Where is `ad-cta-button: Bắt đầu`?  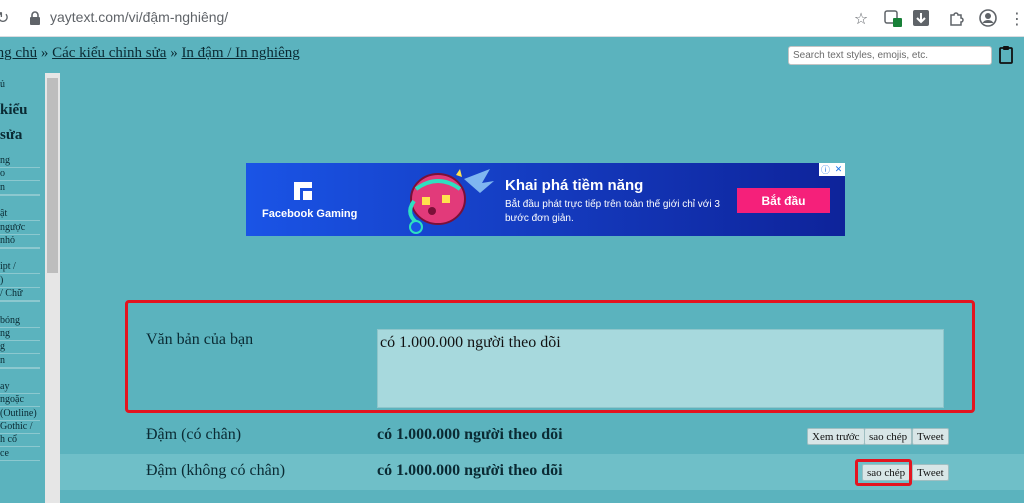 ad-cta-button: Bắt đầu is located at coordinates (783, 200).